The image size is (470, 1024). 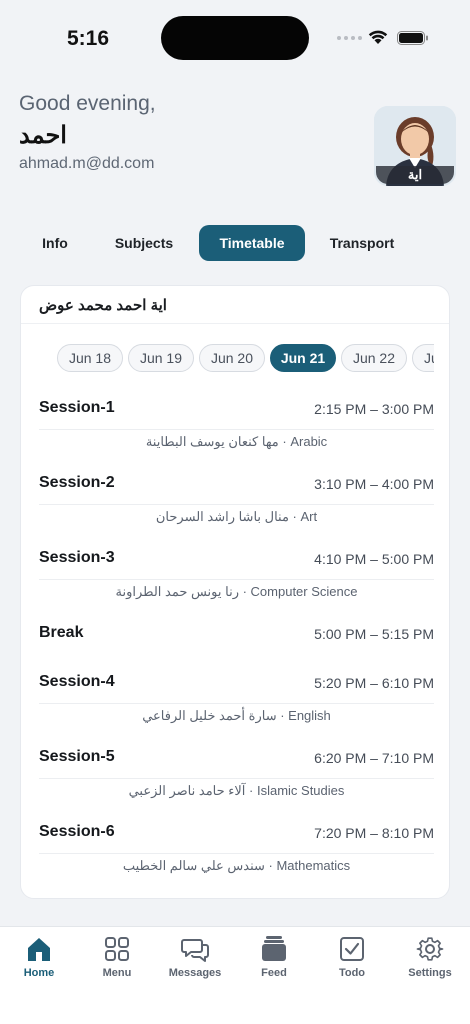 What do you see at coordinates (378, 37) in the screenshot?
I see `wifi-icon` at bounding box center [378, 37].